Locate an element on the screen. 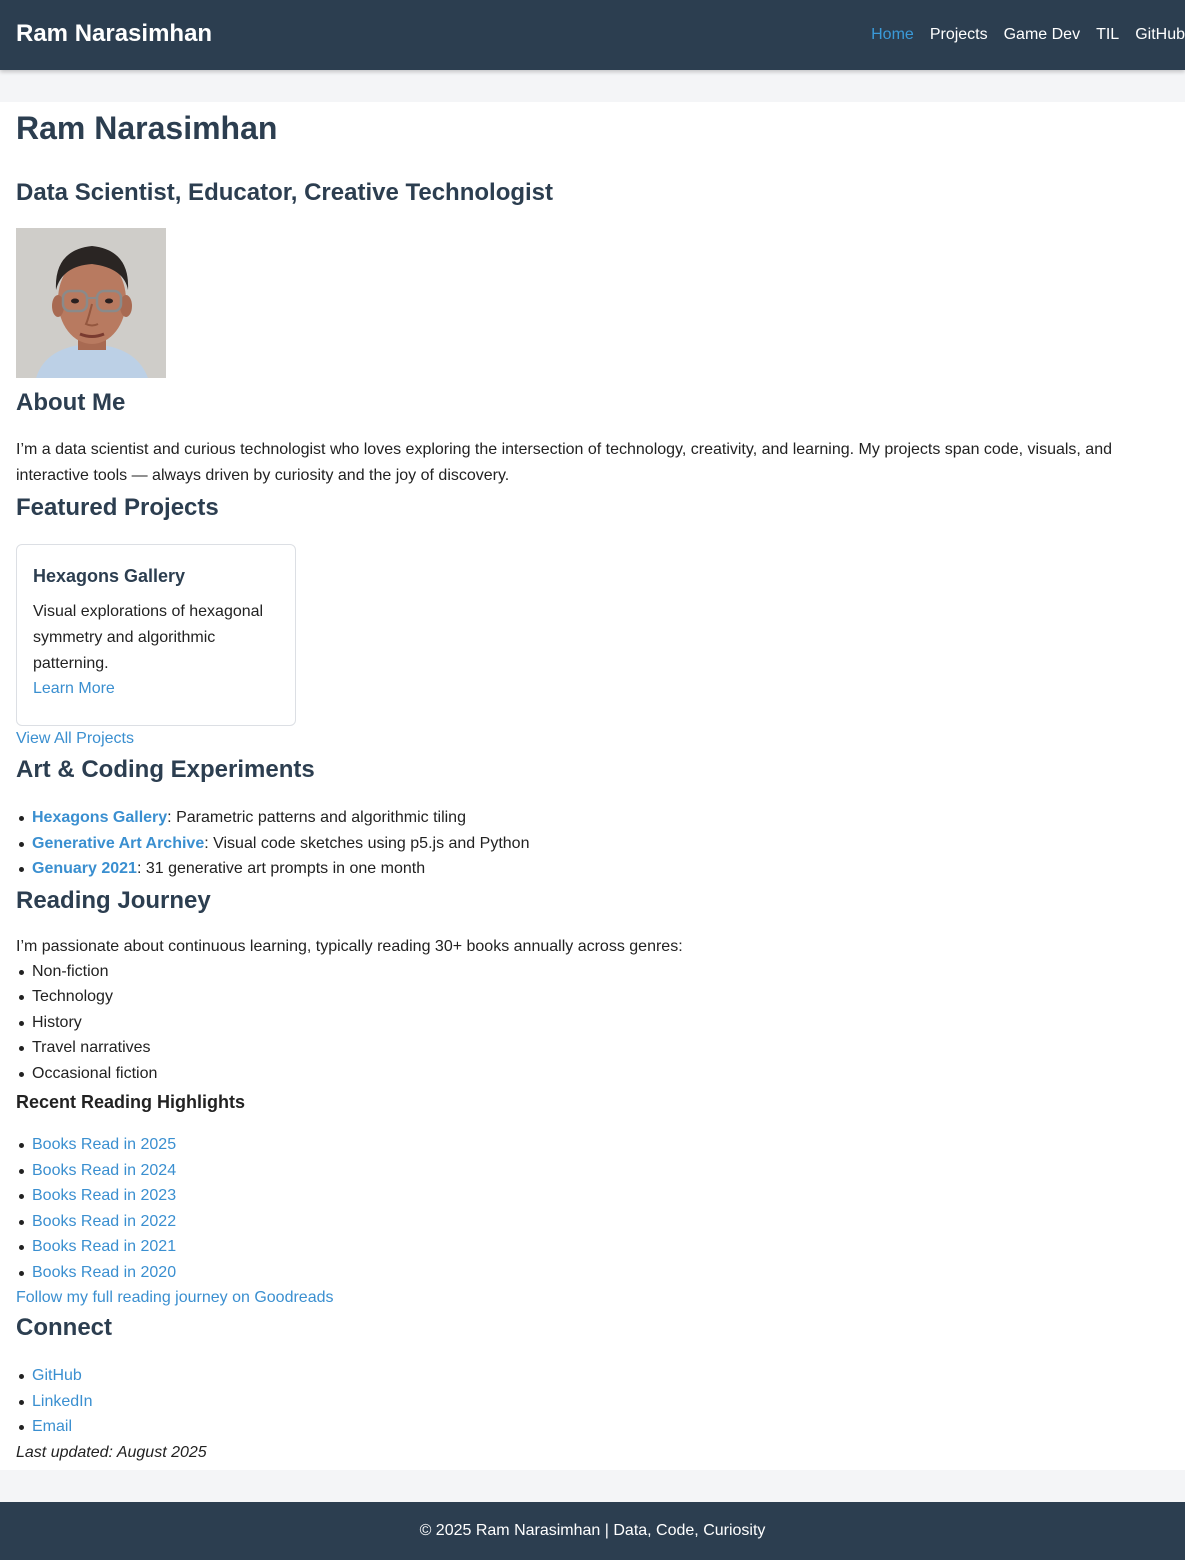  books-2022-link: Books Read in 2022 is located at coordinates (104, 1221).